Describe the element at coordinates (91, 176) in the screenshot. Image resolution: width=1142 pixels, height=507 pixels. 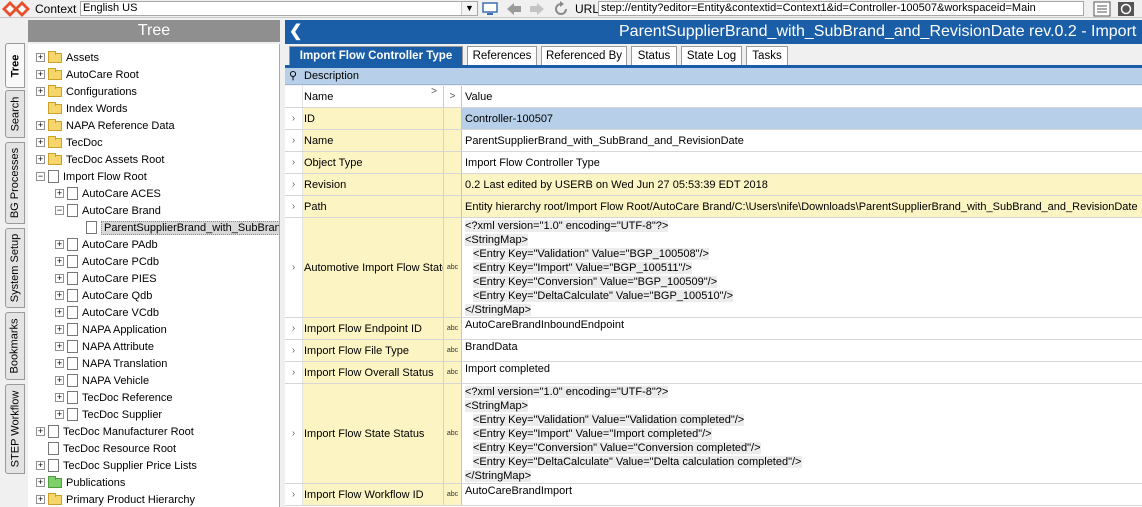
I see `tree-node-import-flow-root: − Import Flow Root` at that location.